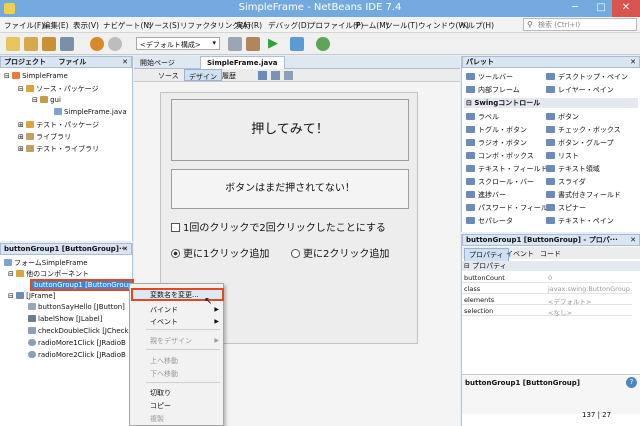 The height and width of the screenshot is (426, 640). Describe the element at coordinates (229, 76) in the screenshot. I see `subtab-history: 履歴` at that location.